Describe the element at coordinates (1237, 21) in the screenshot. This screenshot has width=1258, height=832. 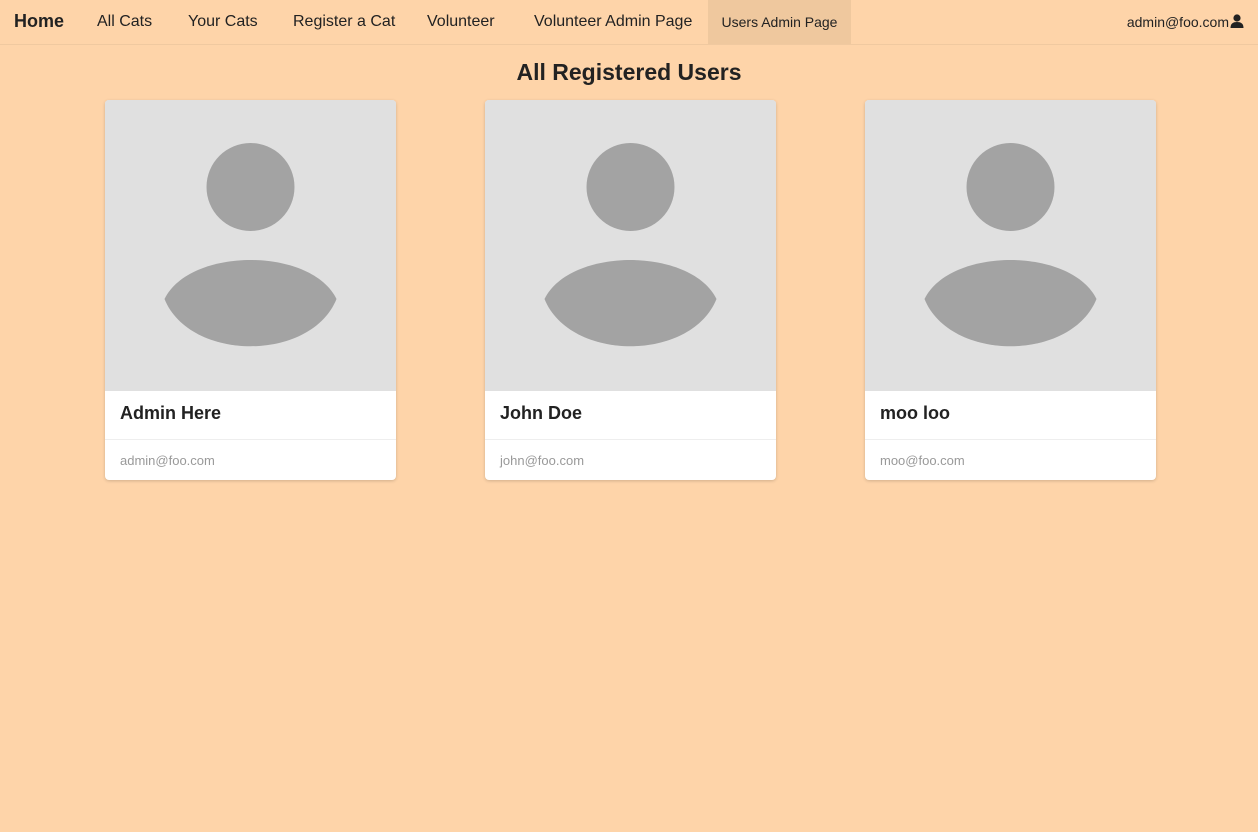
I see `user-icon` at that location.